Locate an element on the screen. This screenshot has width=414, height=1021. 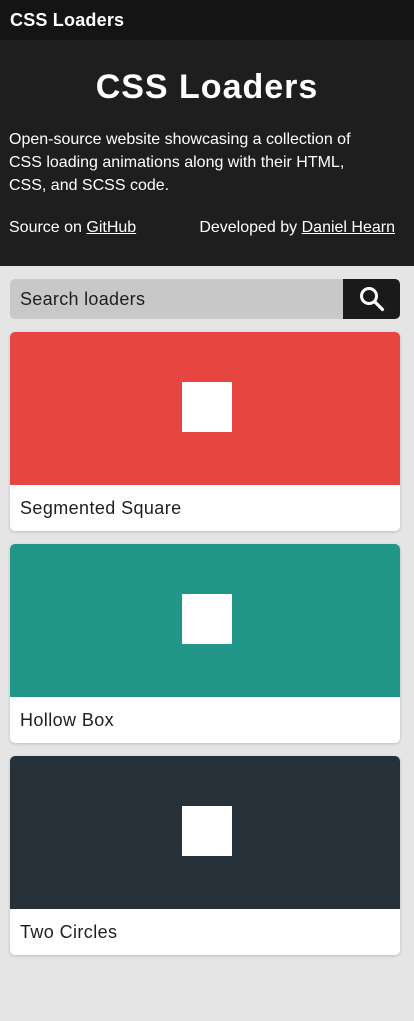
loader-name: Two Circles is located at coordinates (205, 932).